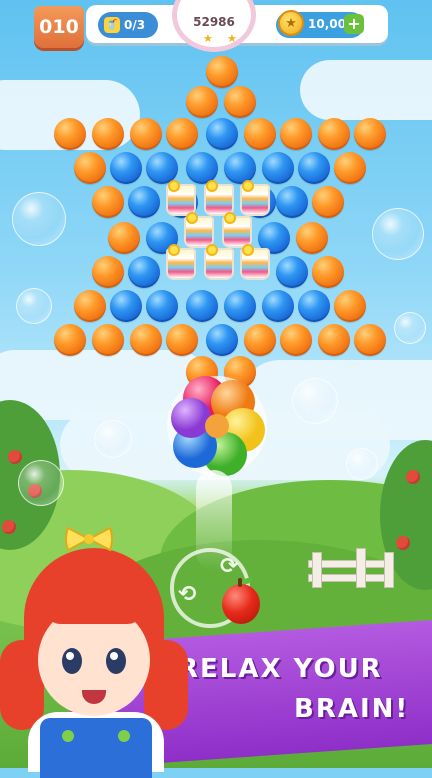  What do you see at coordinates (217, 426) in the screenshot?
I see `rainbow-ball` at bounding box center [217, 426].